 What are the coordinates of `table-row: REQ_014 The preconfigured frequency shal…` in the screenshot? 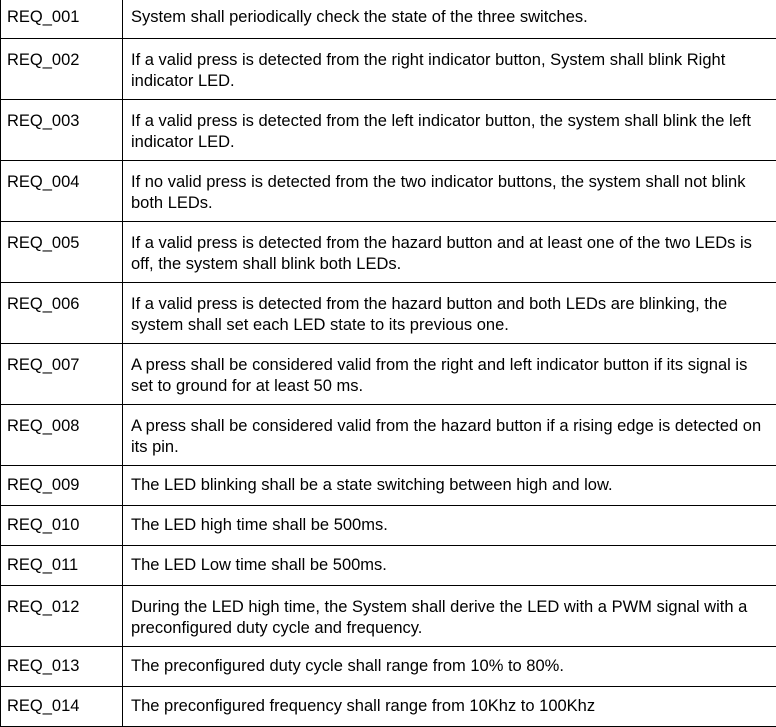 It's located at (388, 706).